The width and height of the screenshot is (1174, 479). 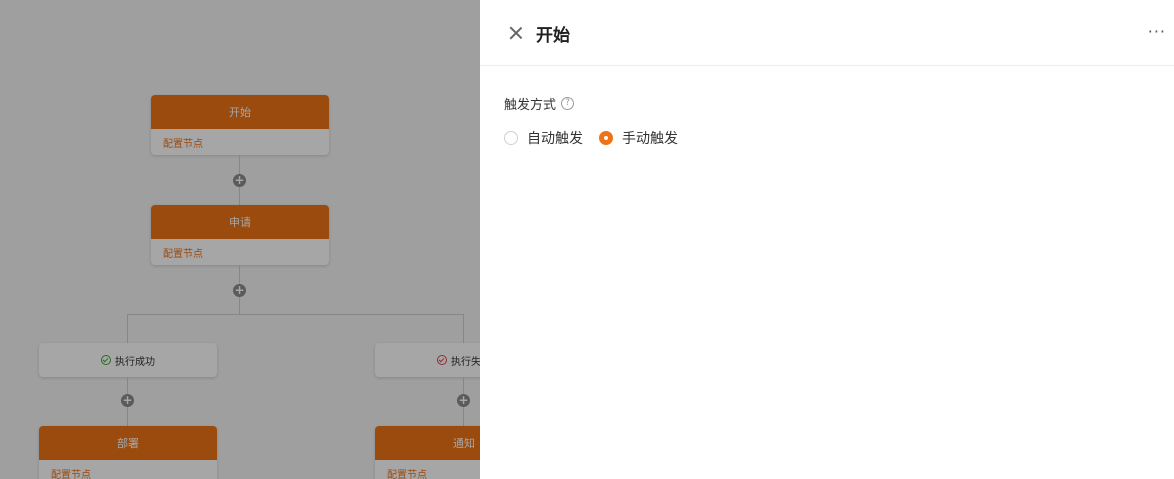 What do you see at coordinates (839, 103) in the screenshot?
I see `trigger-mode-label: 触发方式 ?` at bounding box center [839, 103].